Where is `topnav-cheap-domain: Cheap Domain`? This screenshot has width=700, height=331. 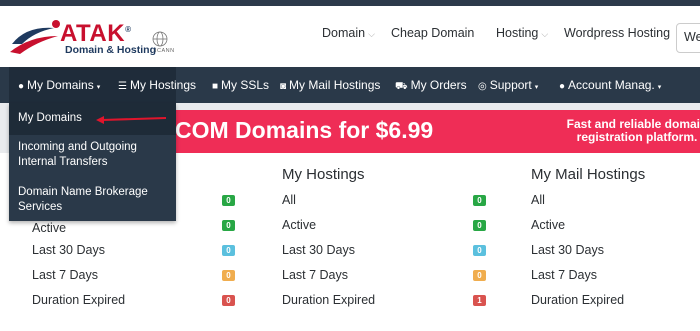
topnav-cheap-domain: Cheap Domain is located at coordinates (432, 33).